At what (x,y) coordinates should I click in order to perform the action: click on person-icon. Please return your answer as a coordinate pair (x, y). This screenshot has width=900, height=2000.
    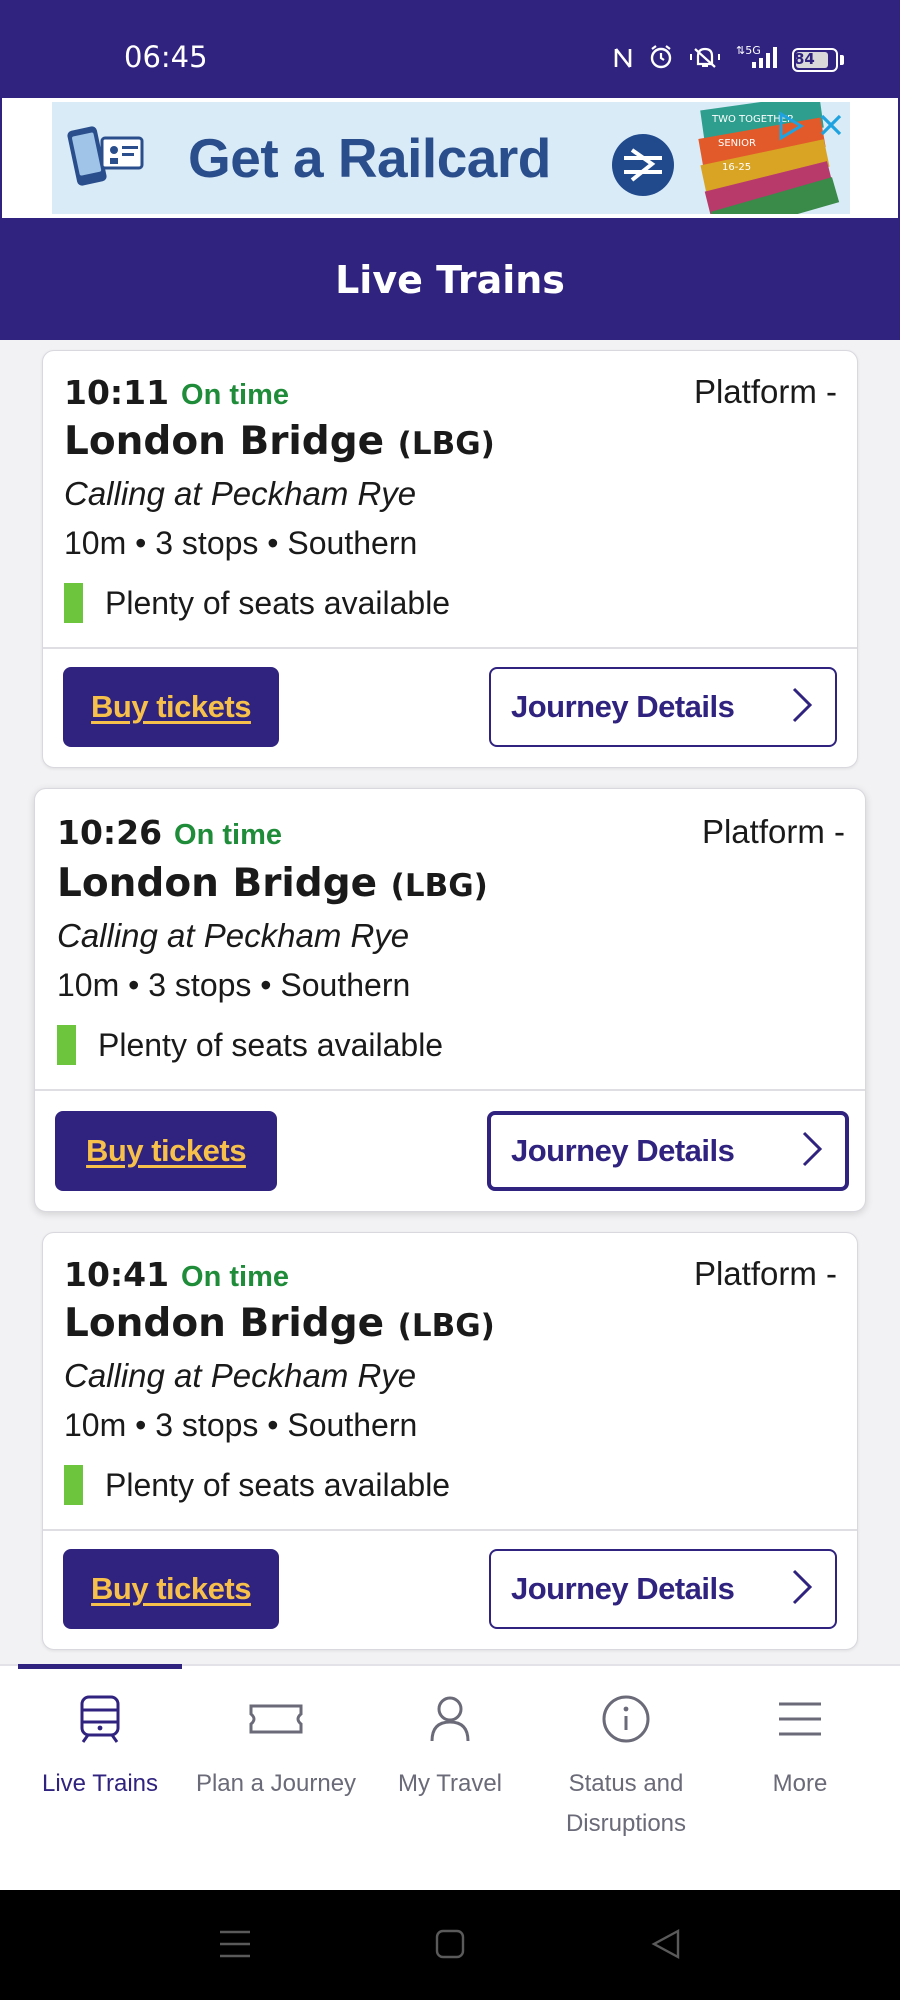
    Looking at the image, I should click on (450, 1719).